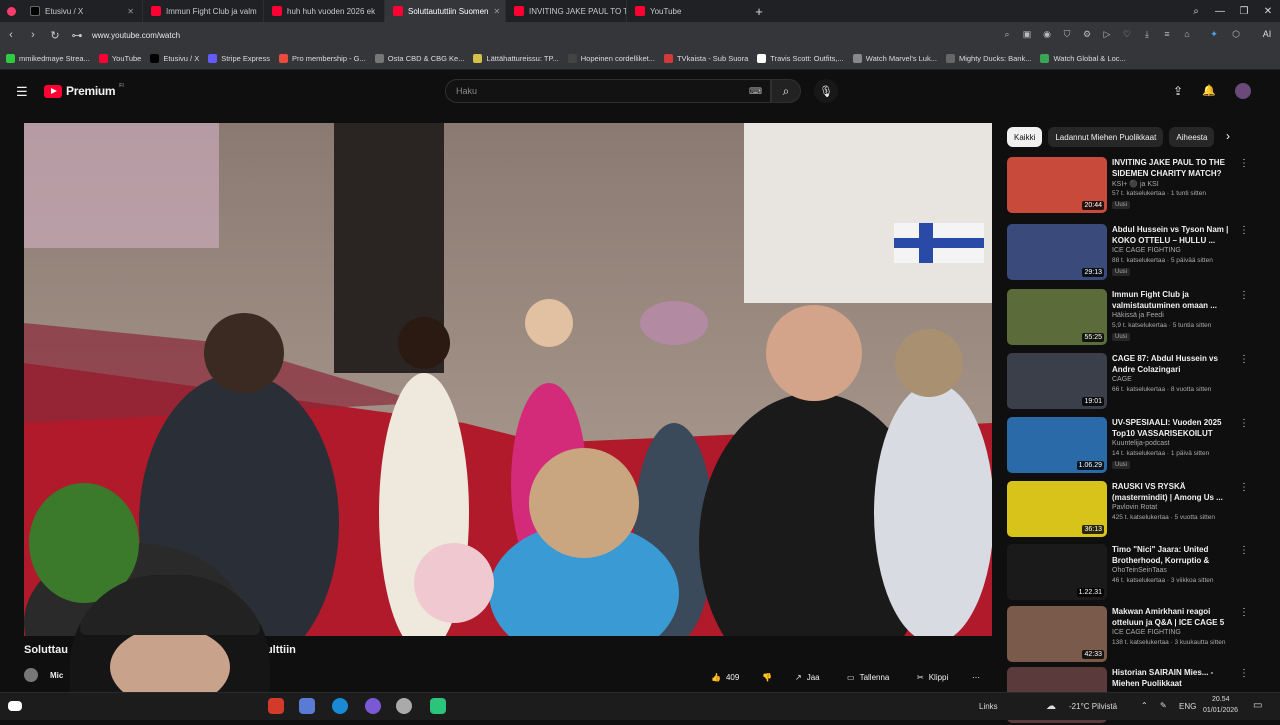  I want to click on edge-icon, so click(340, 706).